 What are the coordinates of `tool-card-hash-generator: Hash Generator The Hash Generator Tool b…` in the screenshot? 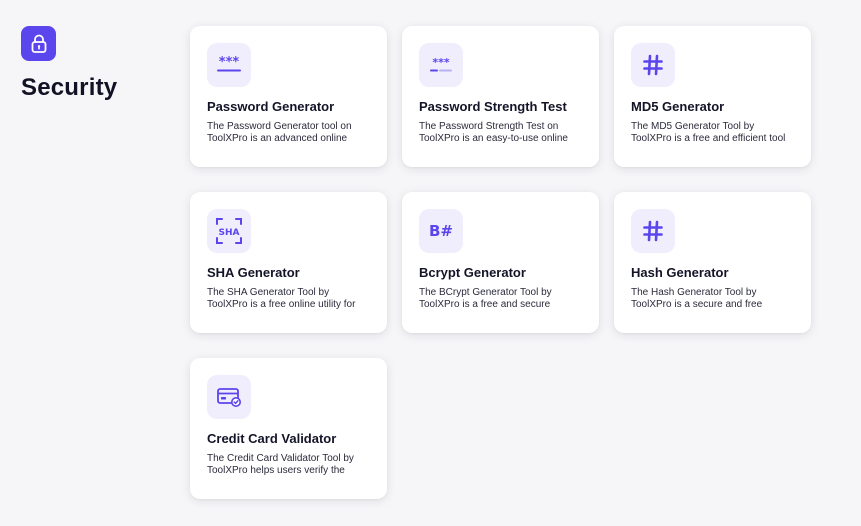 It's located at (712, 262).